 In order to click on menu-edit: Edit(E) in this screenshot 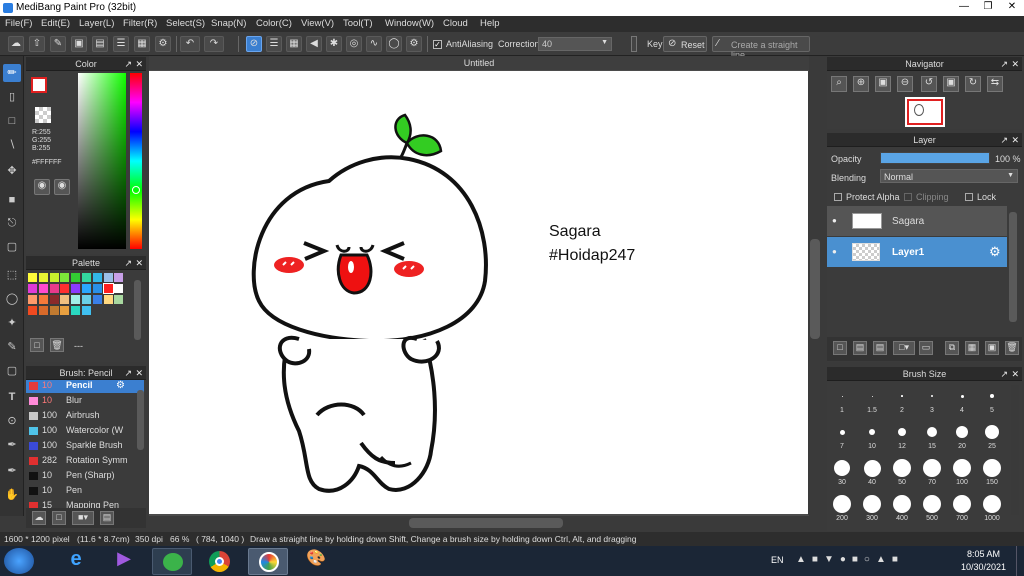, I will do `click(55, 23)`.